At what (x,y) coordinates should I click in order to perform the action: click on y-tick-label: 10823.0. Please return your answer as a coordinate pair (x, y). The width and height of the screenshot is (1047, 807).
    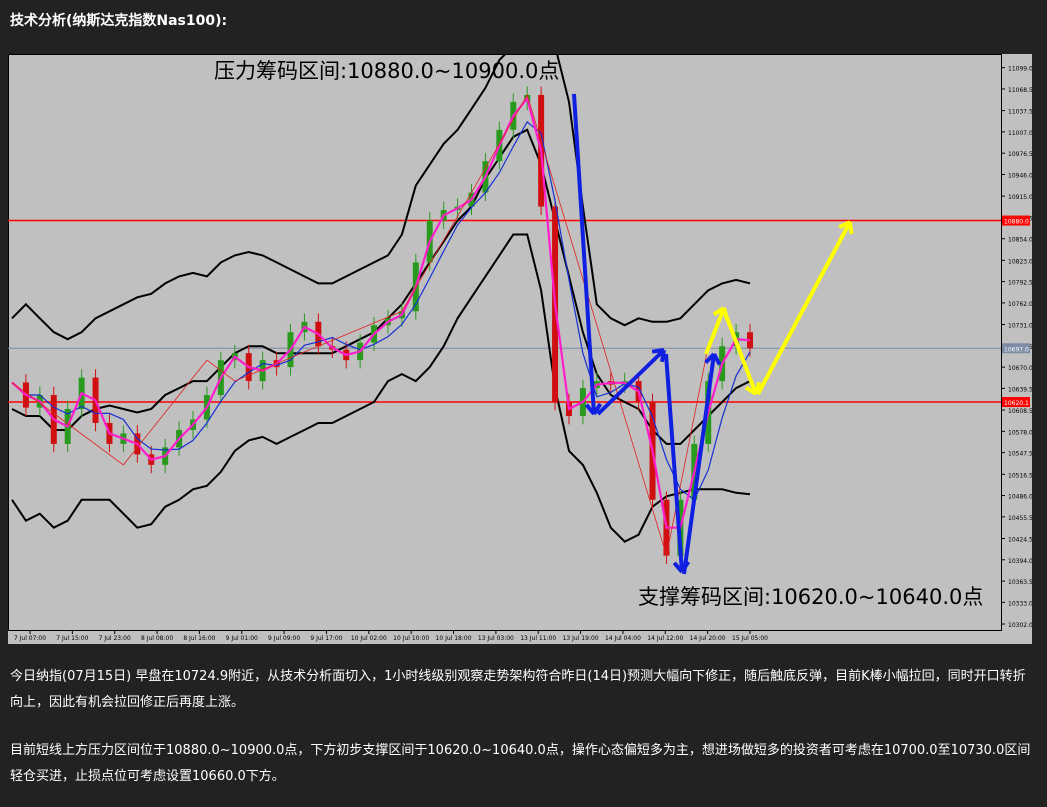
    Looking at the image, I should click on (1020, 261).